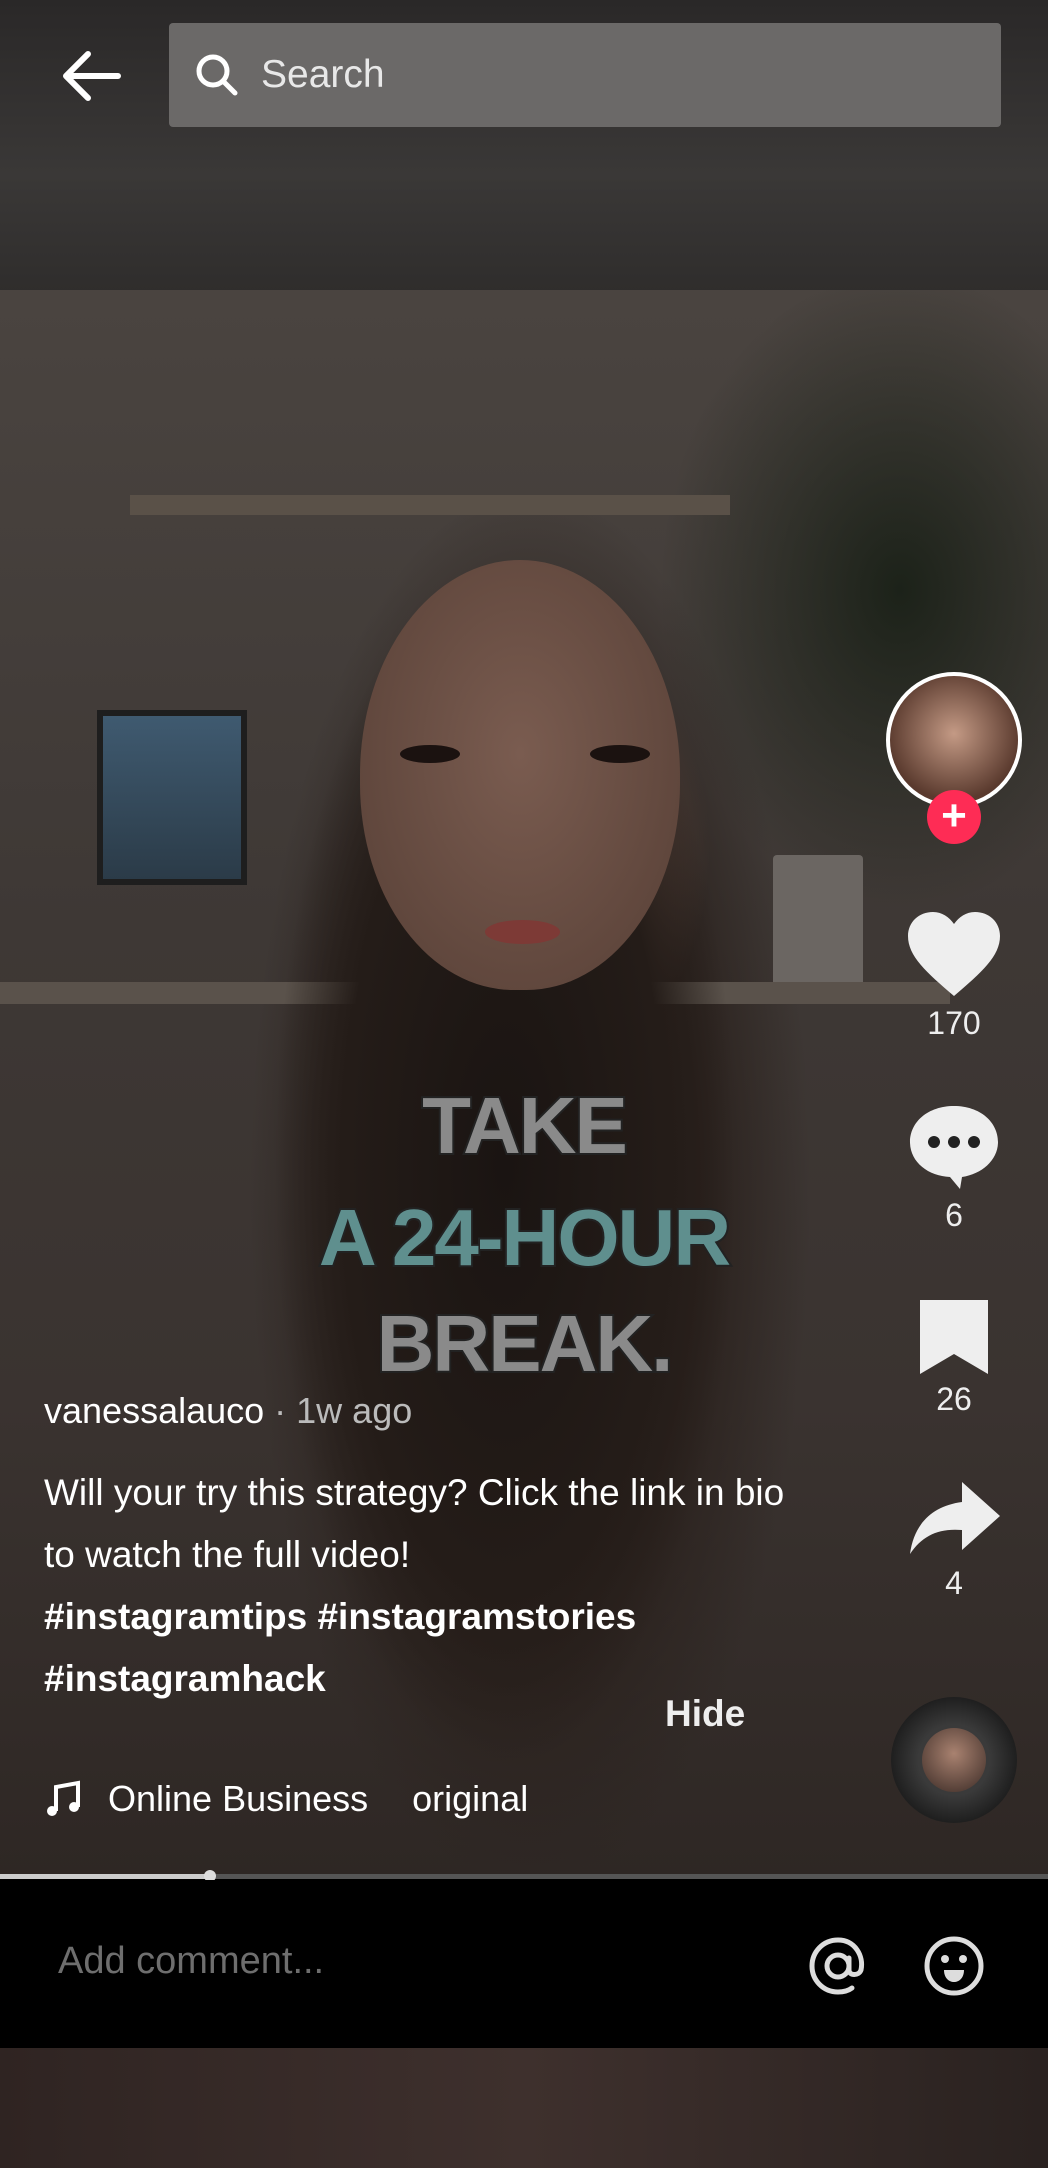 The image size is (1048, 2168). What do you see at coordinates (470, 1798) in the screenshot?
I see `music-artist: original` at bounding box center [470, 1798].